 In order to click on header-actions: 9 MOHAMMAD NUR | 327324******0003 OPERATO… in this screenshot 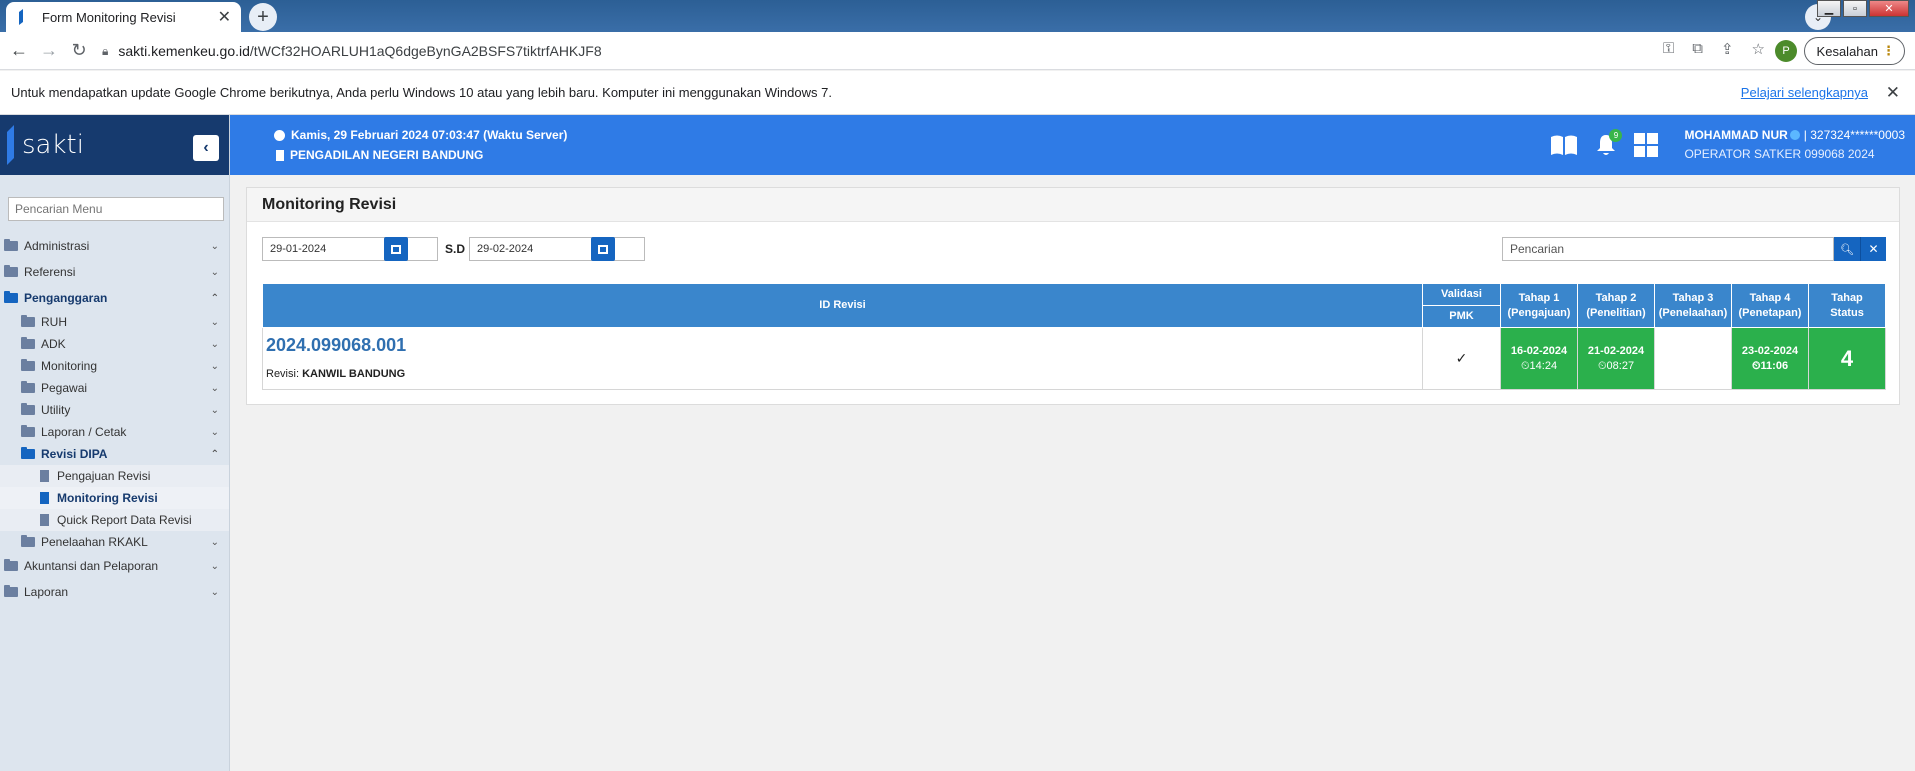, I will do `click(1732, 145)`.